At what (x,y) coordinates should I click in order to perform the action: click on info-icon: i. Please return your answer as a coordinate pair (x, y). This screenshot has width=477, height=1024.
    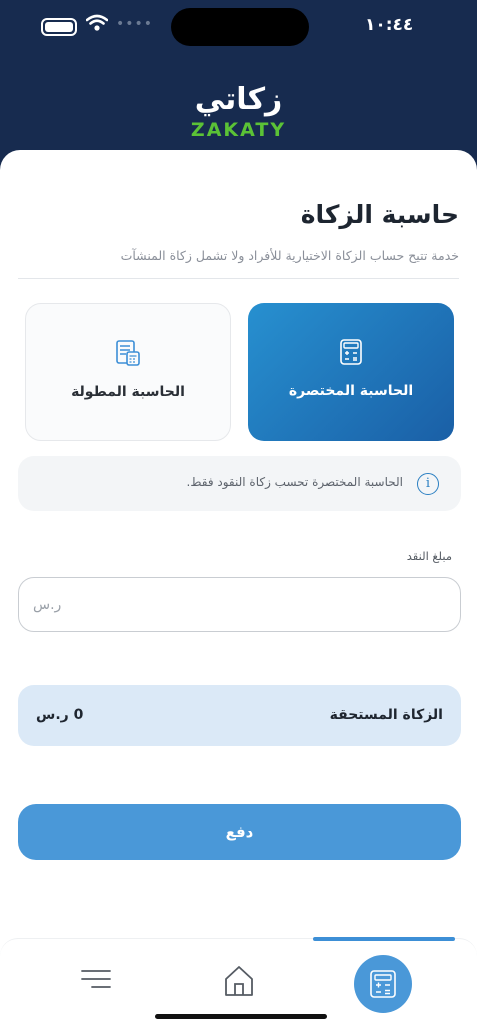
    Looking at the image, I should click on (428, 484).